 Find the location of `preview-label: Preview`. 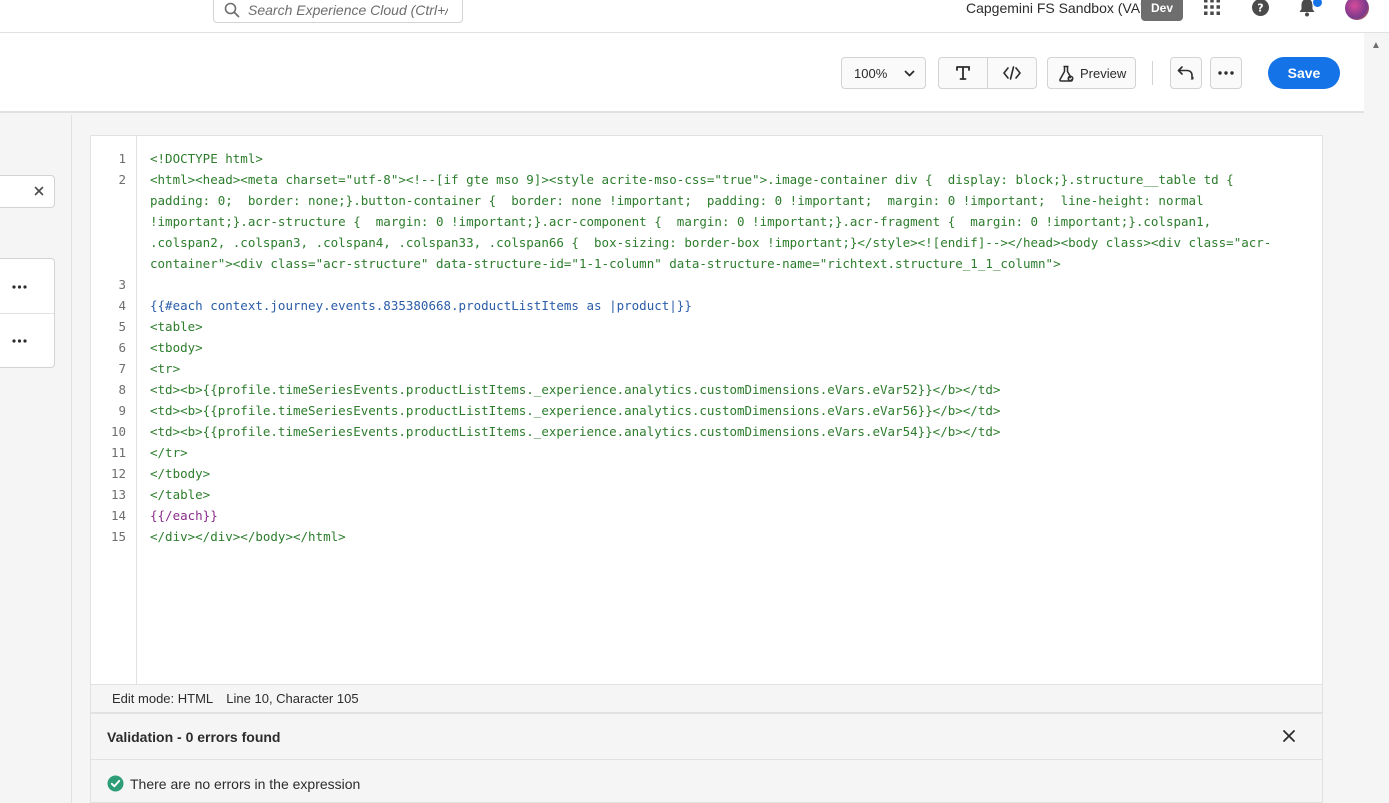

preview-label: Preview is located at coordinates (1103, 73).